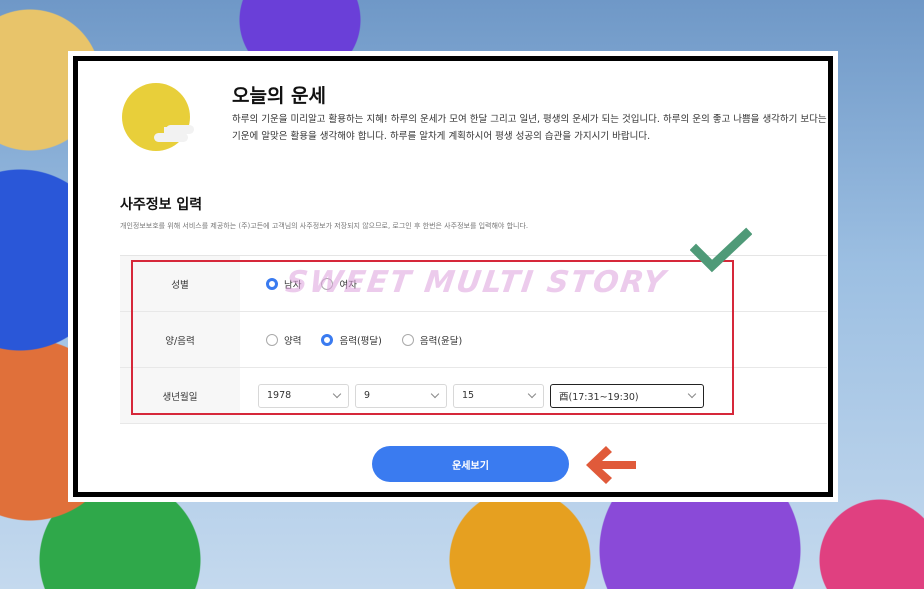 The height and width of the screenshot is (589, 924). I want to click on moon-cloud-icon, so click(158, 117).